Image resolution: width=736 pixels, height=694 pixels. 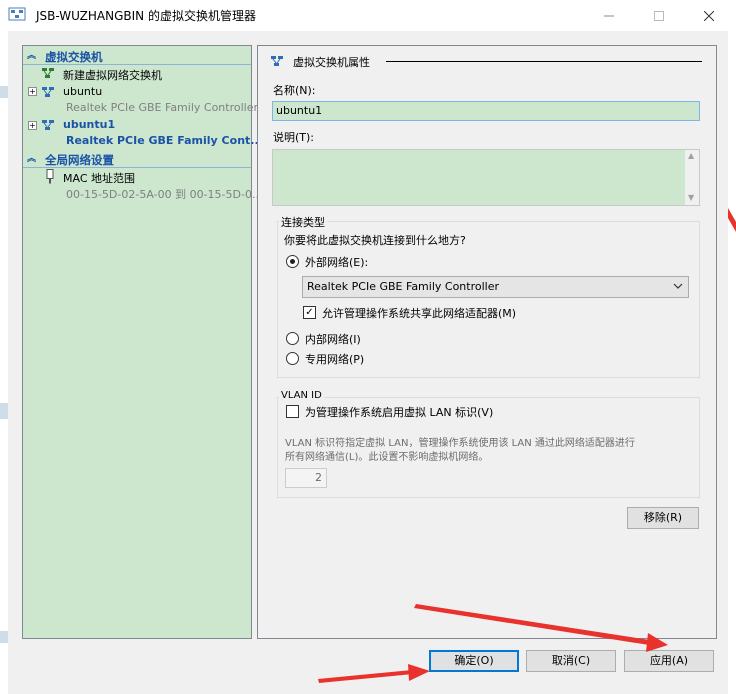 What do you see at coordinates (657, 642) in the screenshot?
I see `arrow-head-apply` at bounding box center [657, 642].